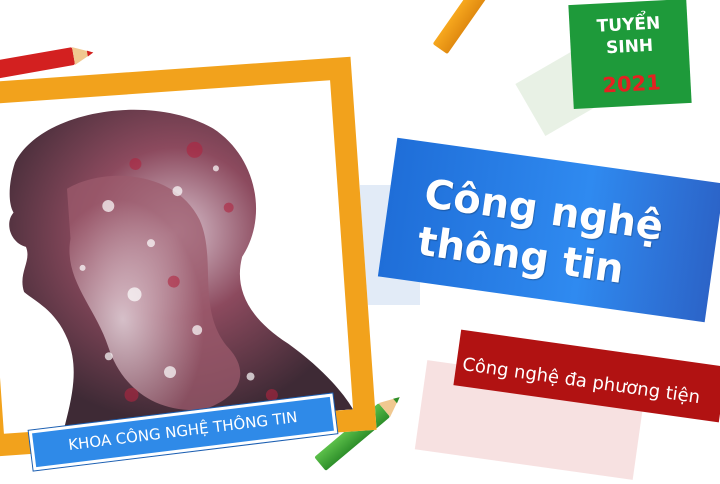 The height and width of the screenshot is (484, 720). Describe the element at coordinates (631, 84) in the screenshot. I see `admissions-year: 2021` at that location.